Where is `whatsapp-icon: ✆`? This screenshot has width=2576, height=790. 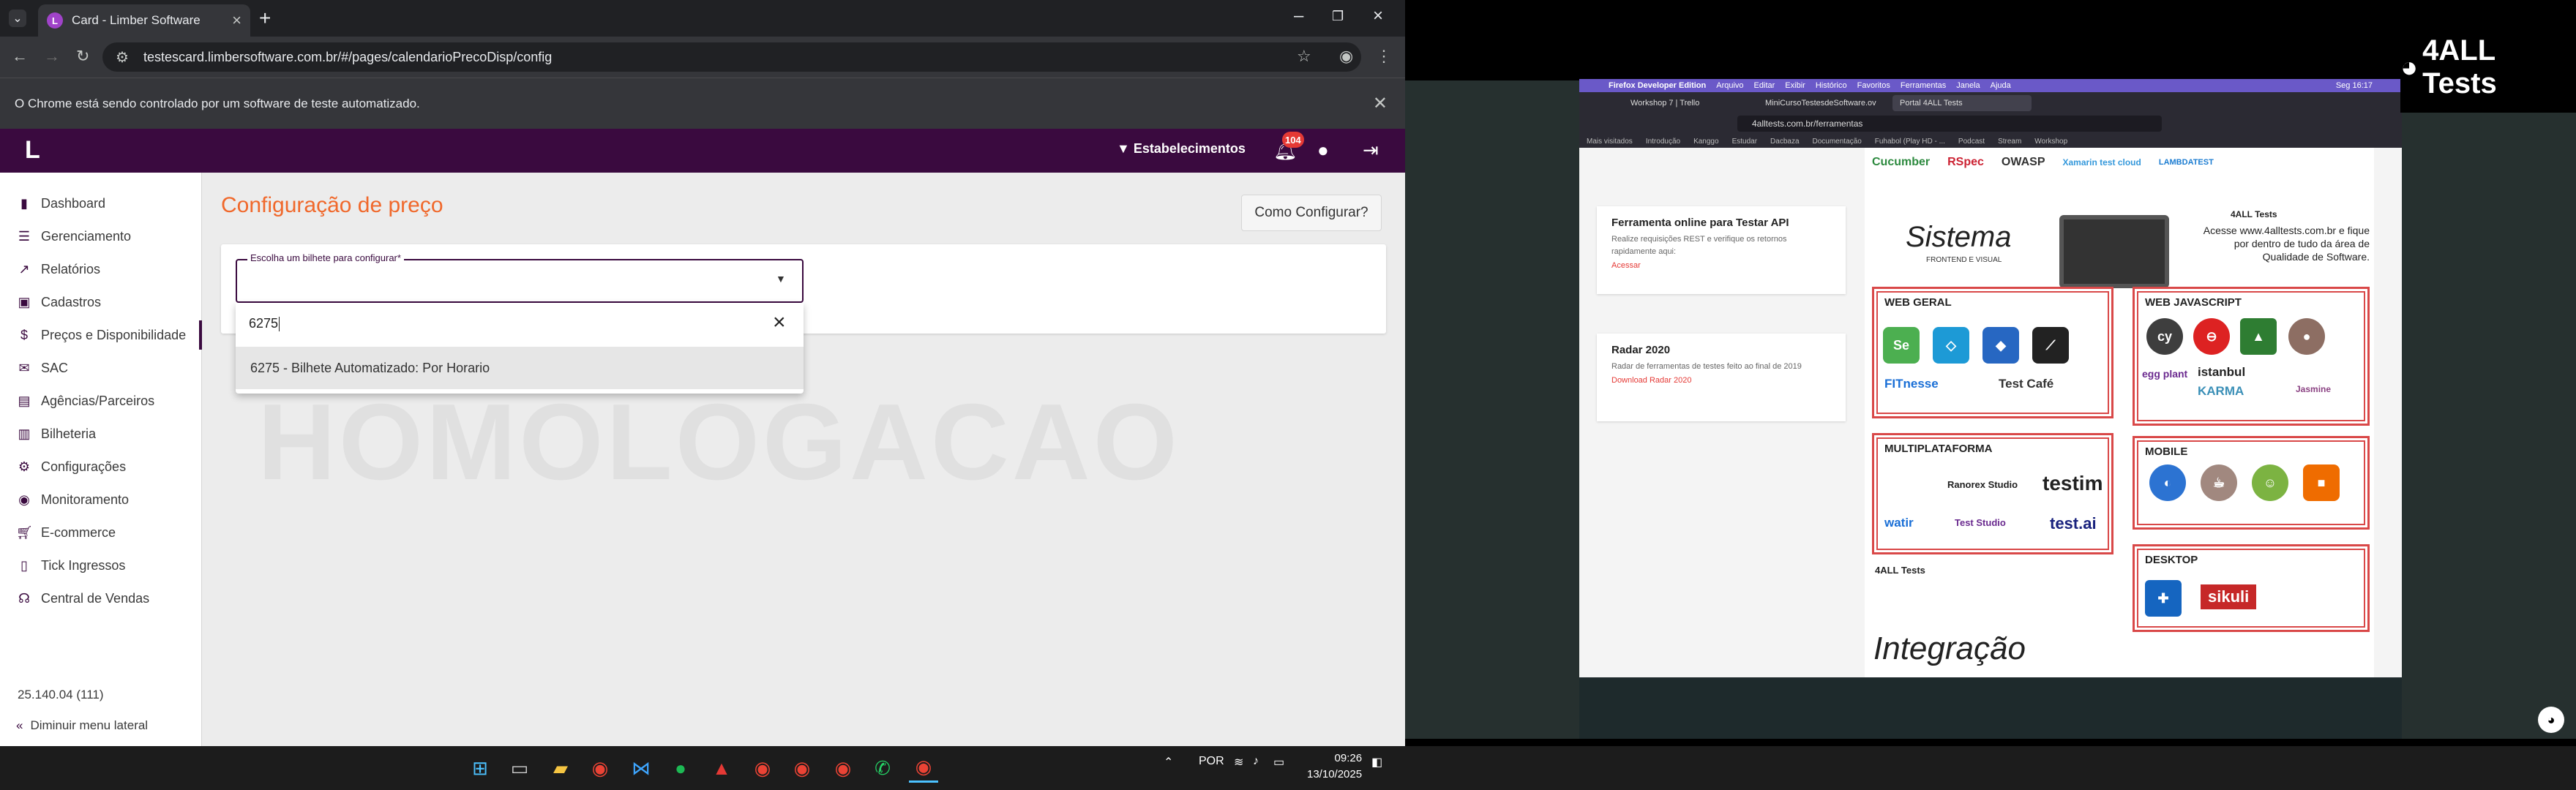
whatsapp-icon: ✆ is located at coordinates (882, 768).